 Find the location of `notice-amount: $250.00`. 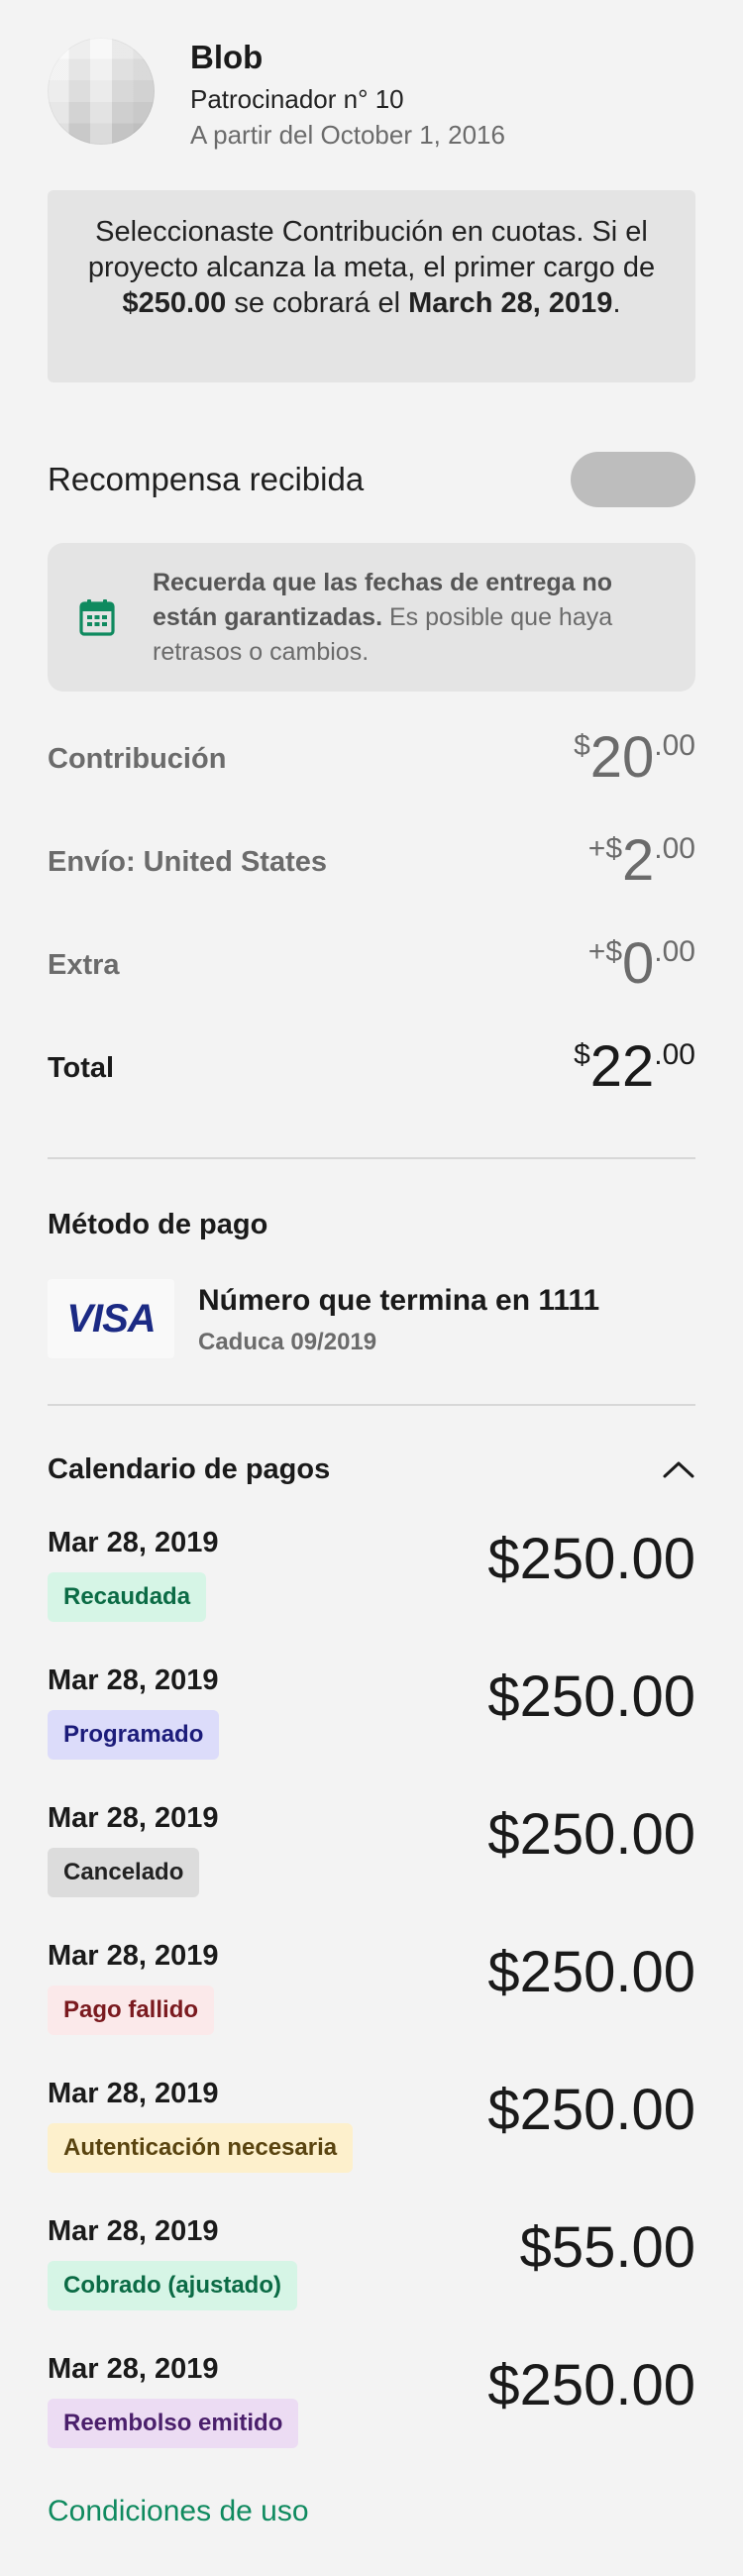

notice-amount: $250.00 is located at coordinates (175, 303).